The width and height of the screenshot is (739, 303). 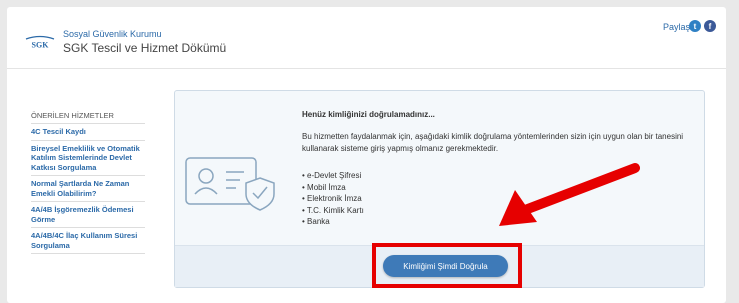 I want to click on sidebar-item-ilac-kullanim: 4A/4B/4C İlaç Kullanım Süresi Sorgulama, so click(x=88, y=241).